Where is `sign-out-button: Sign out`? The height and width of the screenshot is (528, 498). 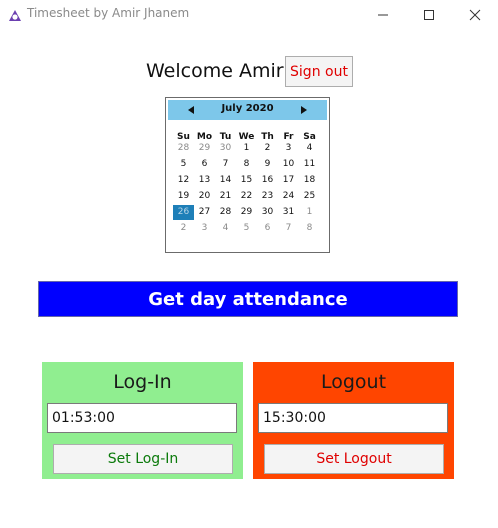
sign-out-button: Sign out is located at coordinates (319, 71).